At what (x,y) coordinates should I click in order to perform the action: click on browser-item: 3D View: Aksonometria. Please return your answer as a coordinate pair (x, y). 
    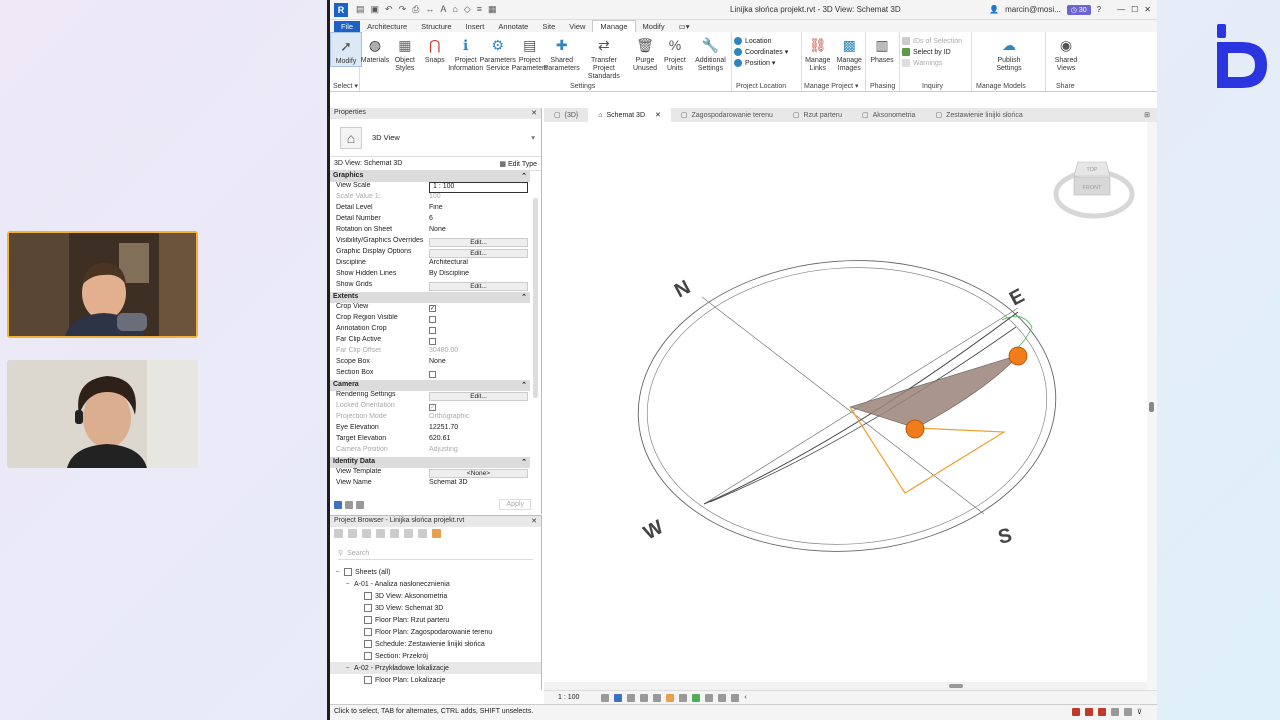
    Looking at the image, I should click on (435, 596).